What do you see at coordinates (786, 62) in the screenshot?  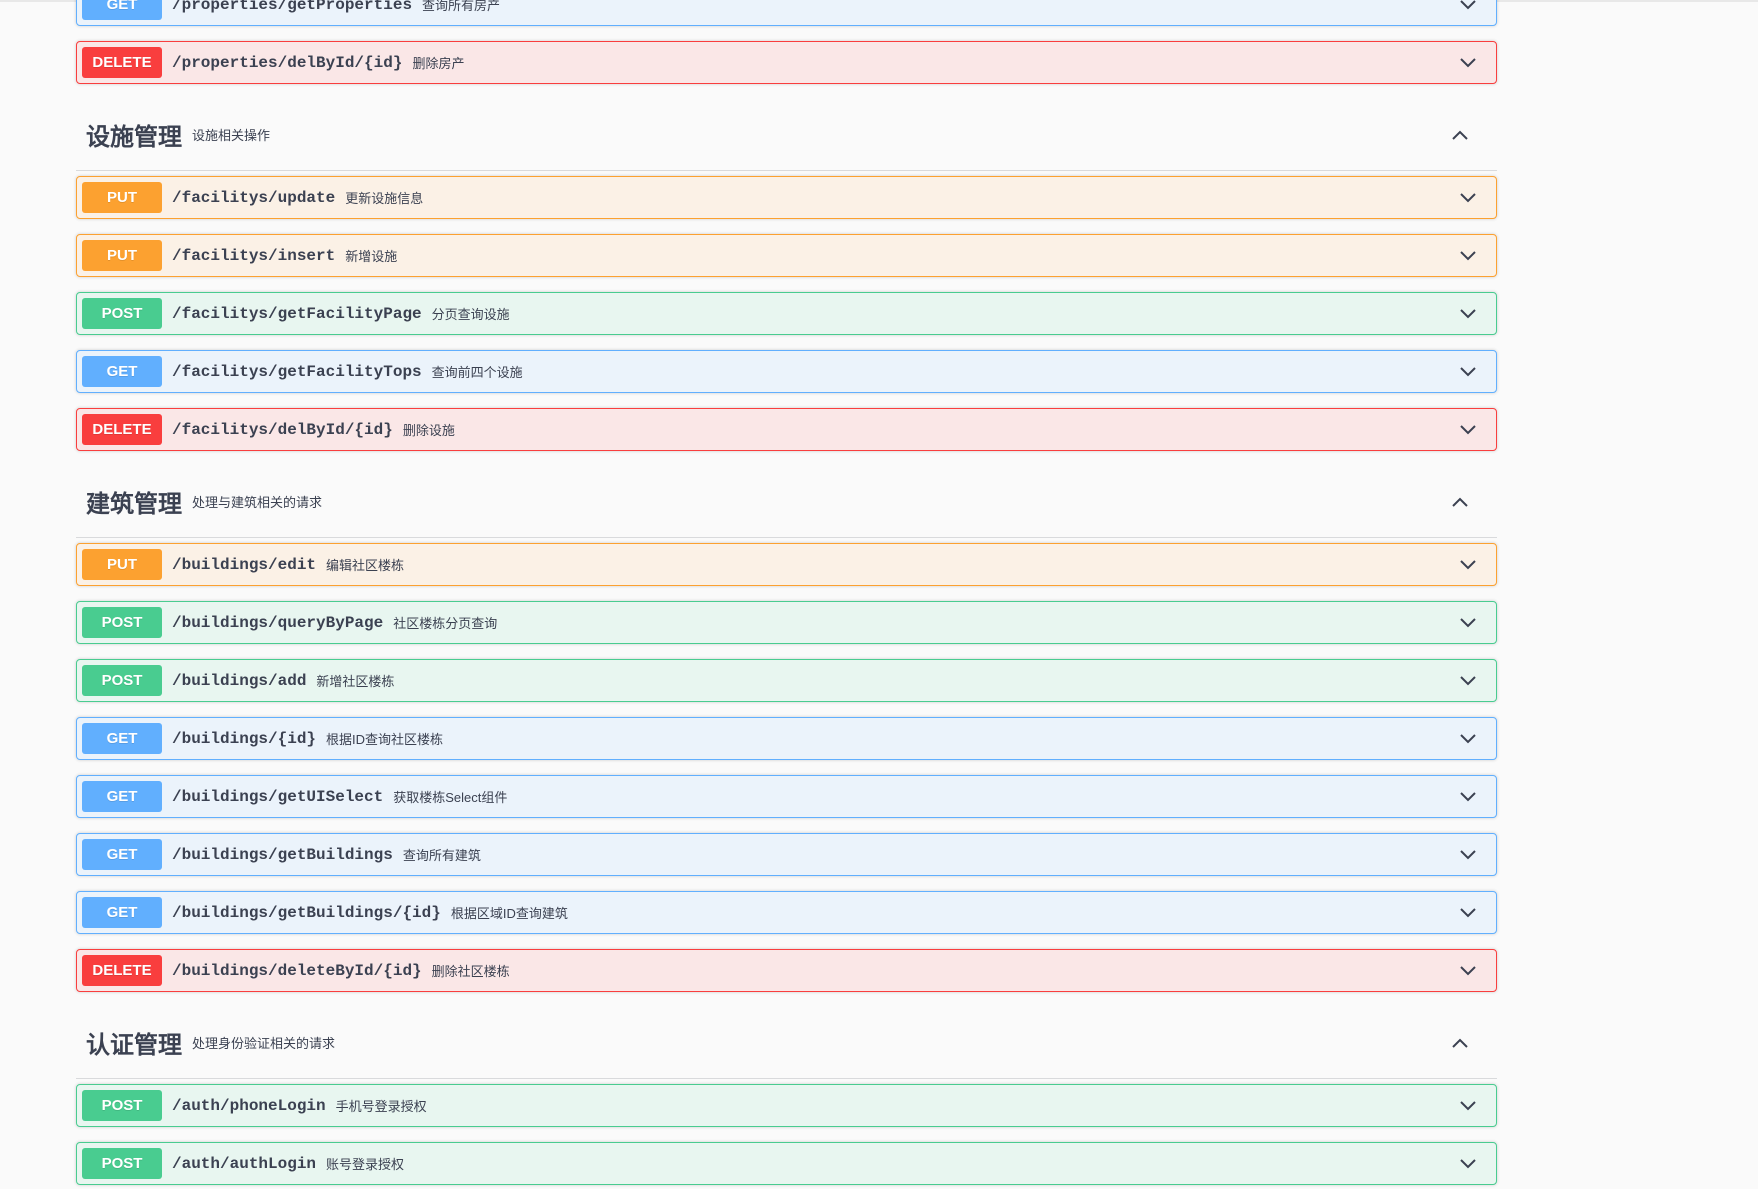 I see `operation-row: DELETE /properties/delById/{id} 删除房产` at bounding box center [786, 62].